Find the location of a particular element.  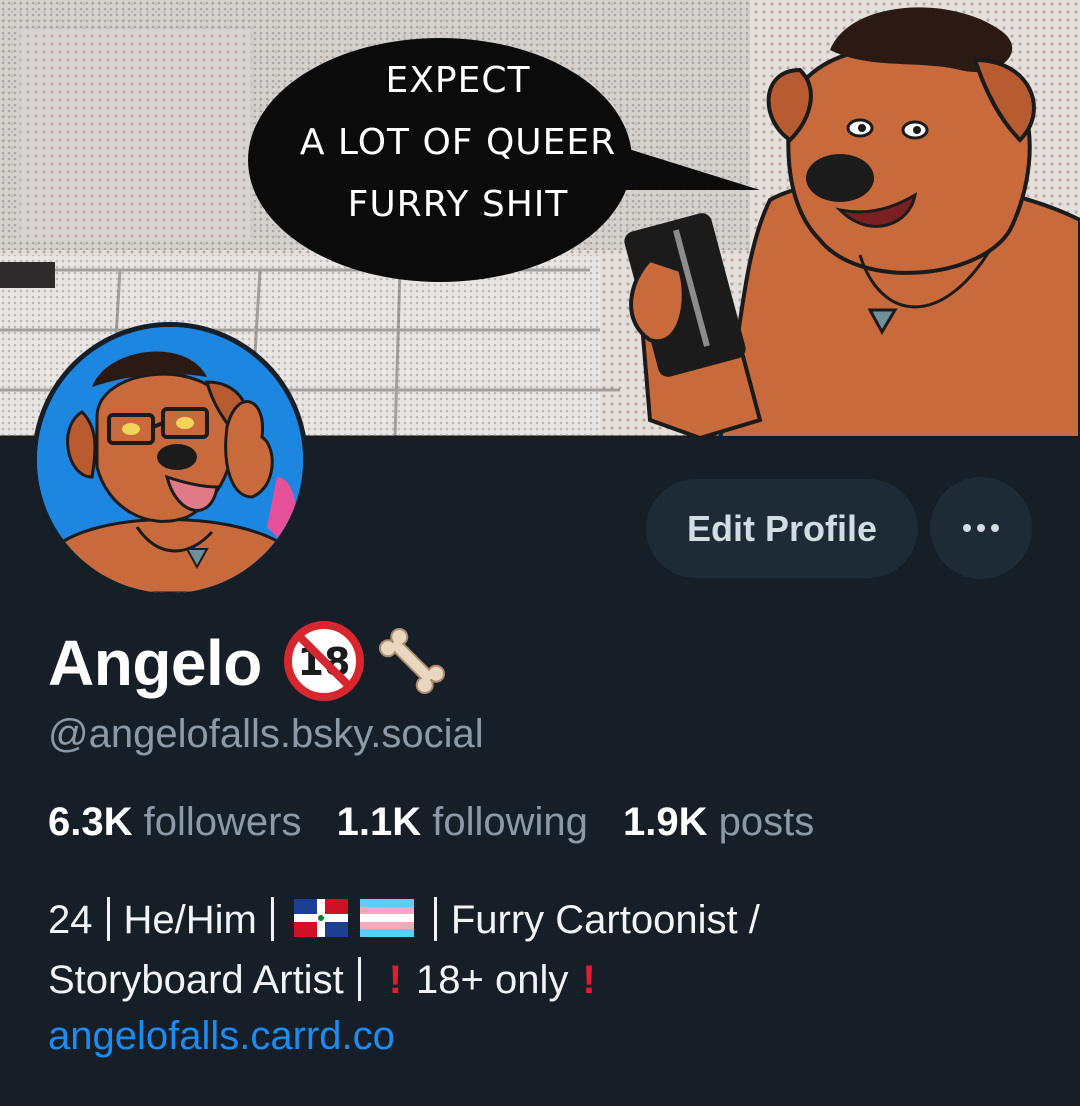

avatar-illustration is located at coordinates (170, 460).